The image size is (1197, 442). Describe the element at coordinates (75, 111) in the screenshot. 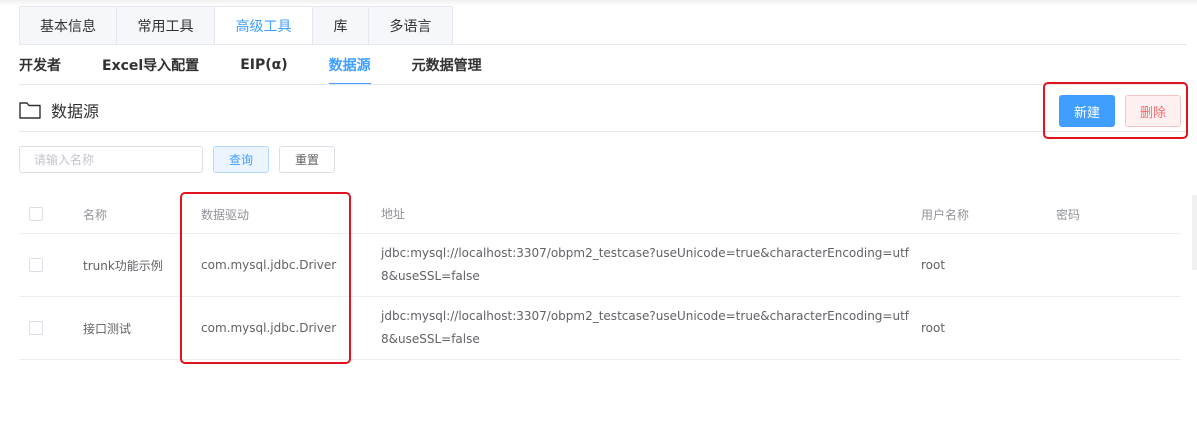

I see `page-title: 数据源` at that location.